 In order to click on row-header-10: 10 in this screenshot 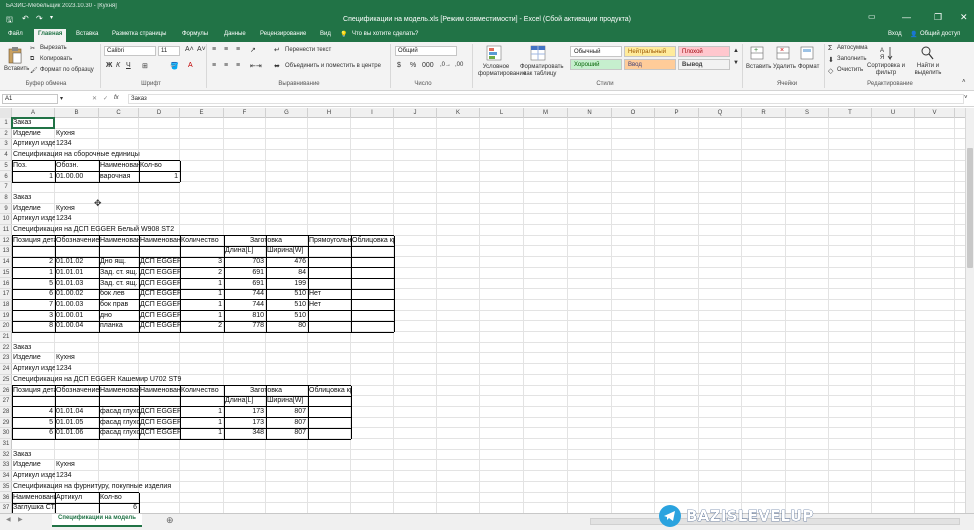, I will do `click(6, 219)`.